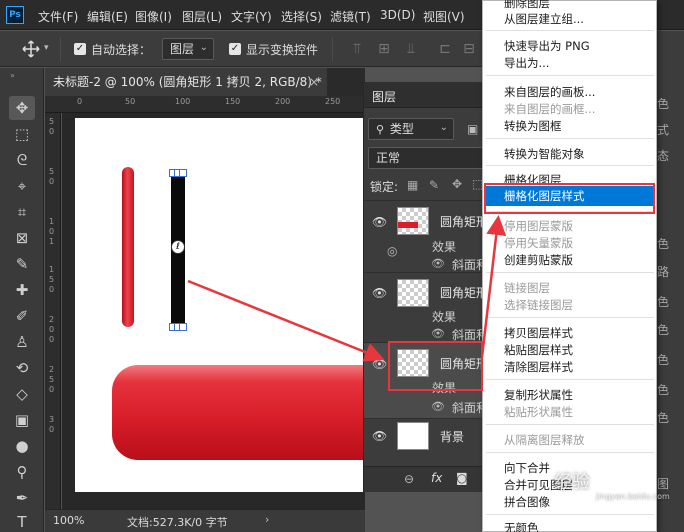 The image size is (684, 532). I want to click on watermark-logo-text: 经验, so click(572, 482).